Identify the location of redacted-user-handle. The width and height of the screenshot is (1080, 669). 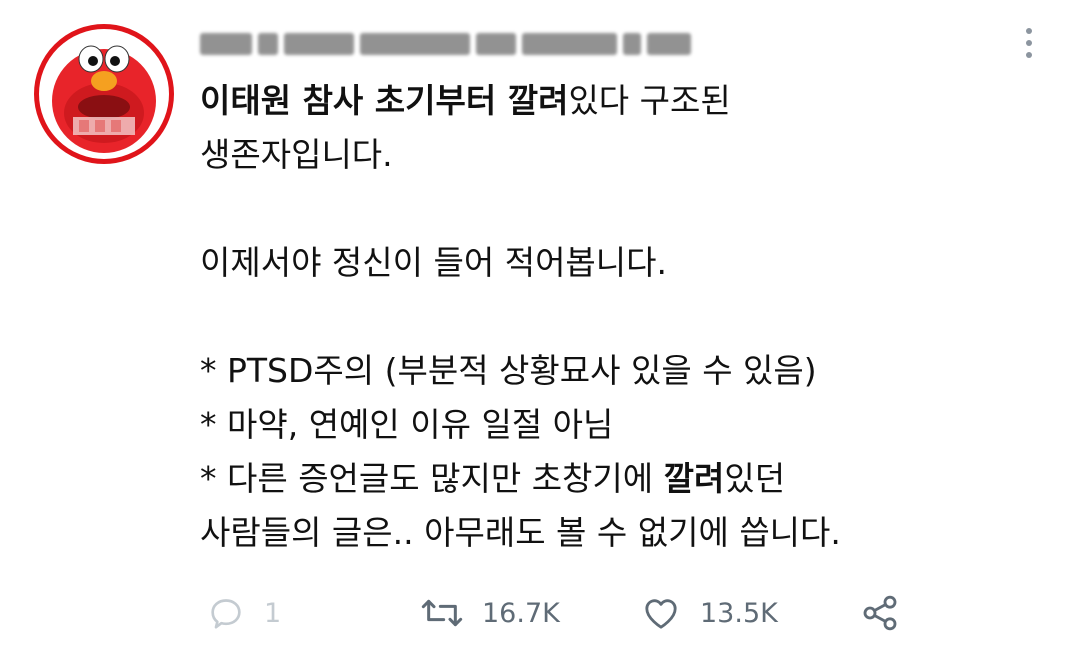
(465, 44).